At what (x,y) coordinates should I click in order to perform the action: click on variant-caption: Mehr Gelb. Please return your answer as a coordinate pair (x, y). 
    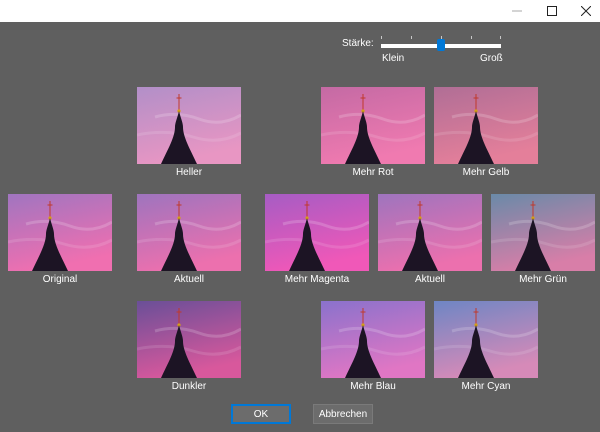
    Looking at the image, I should click on (486, 172).